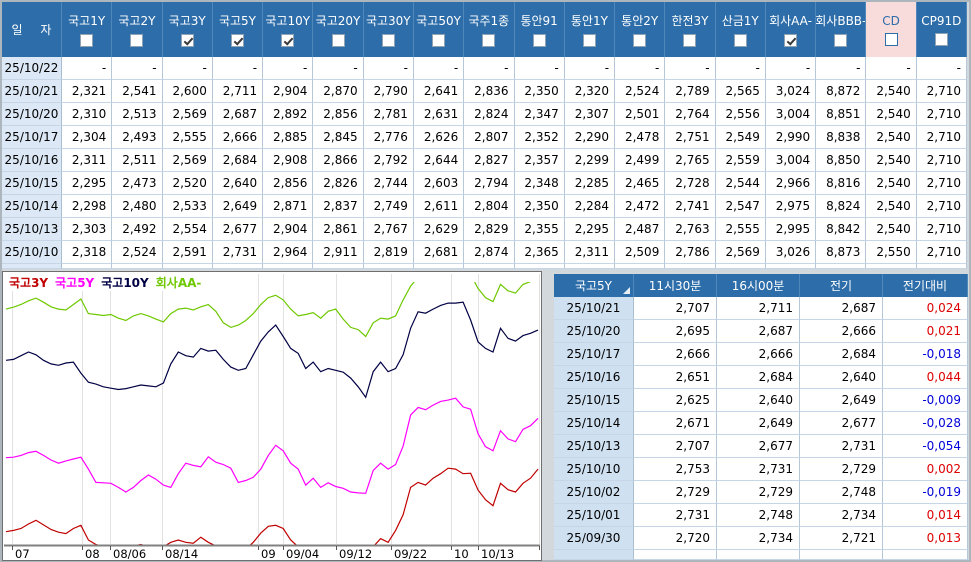  I want to click on yield-cell: 2,357, so click(539, 160).